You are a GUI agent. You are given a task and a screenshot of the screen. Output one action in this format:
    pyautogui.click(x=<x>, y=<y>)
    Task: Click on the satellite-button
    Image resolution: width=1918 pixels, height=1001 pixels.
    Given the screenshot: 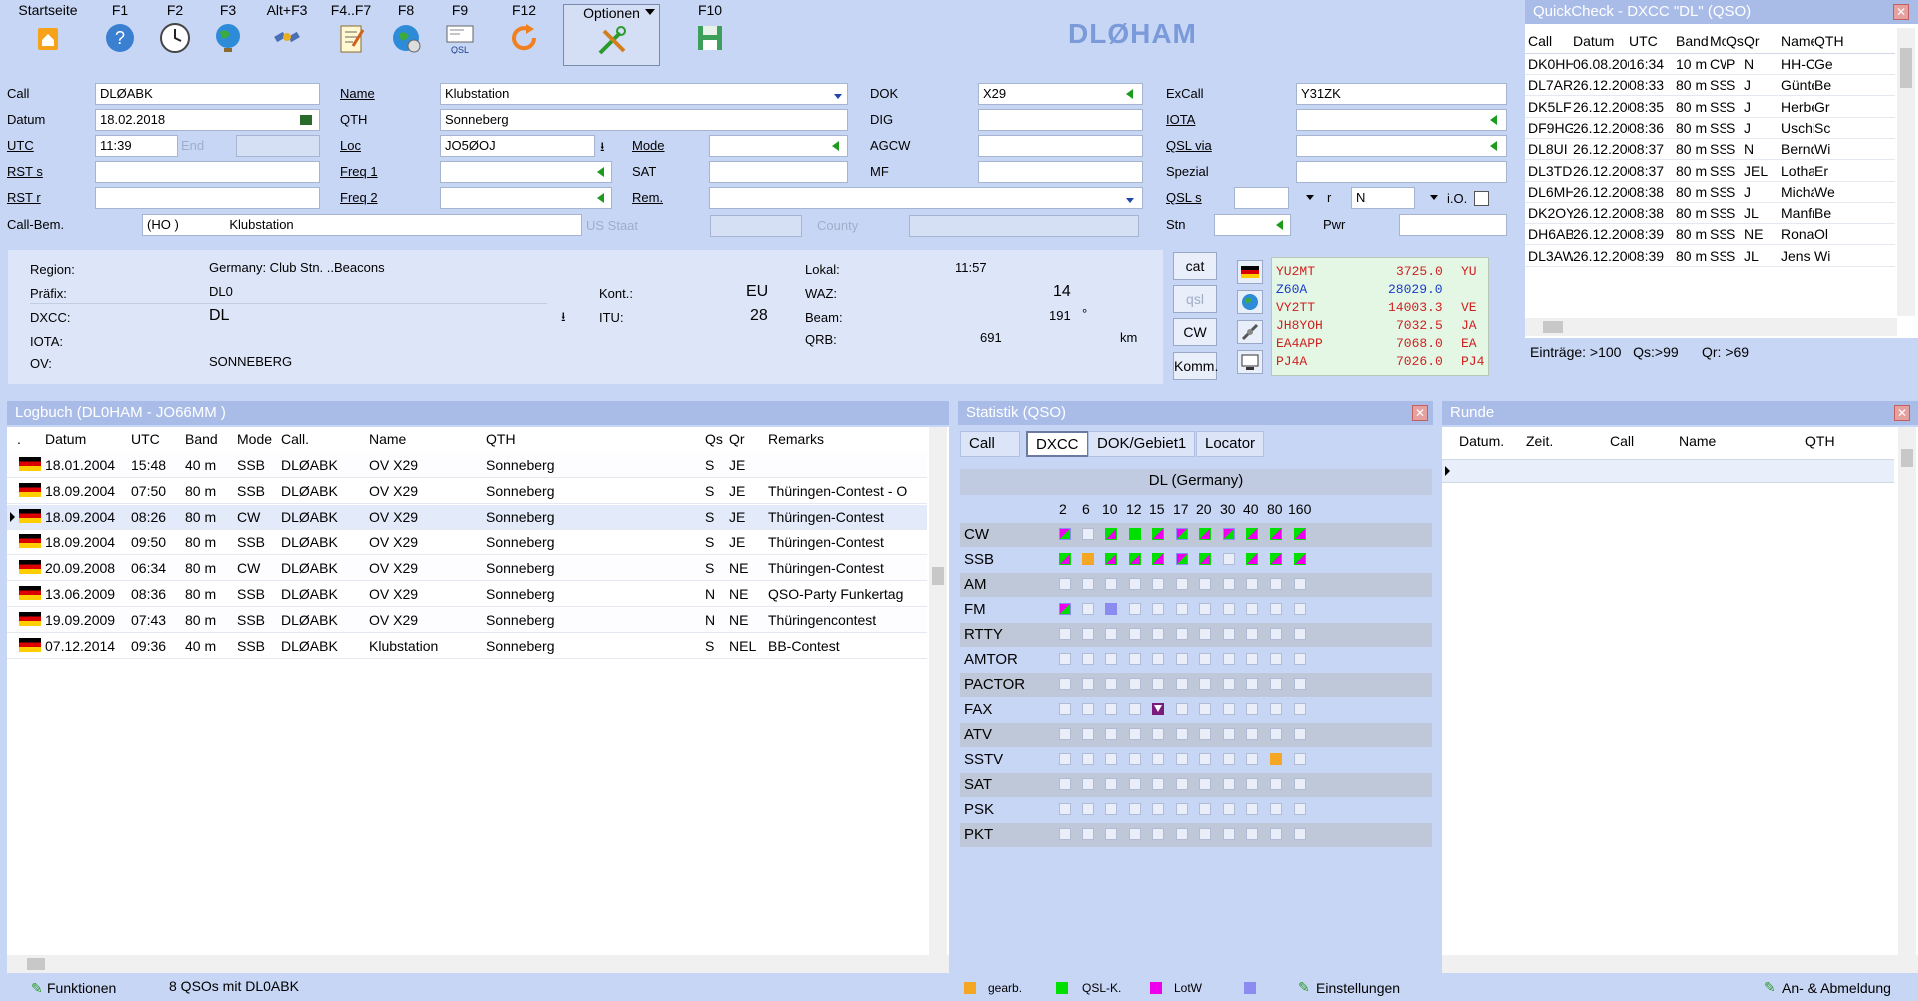 What is the action you would take?
    pyautogui.click(x=1250, y=332)
    